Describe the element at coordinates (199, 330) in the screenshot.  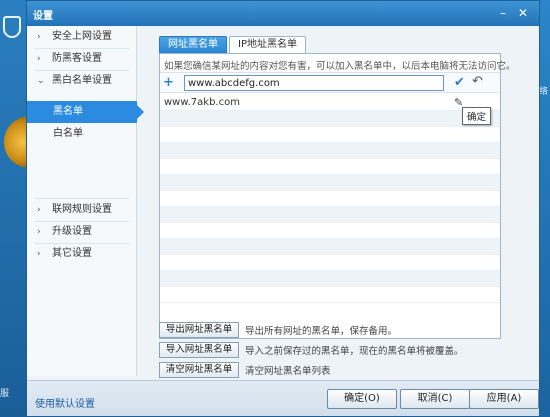
I see `export-blacklist-button: 导出网址黑名单` at that location.